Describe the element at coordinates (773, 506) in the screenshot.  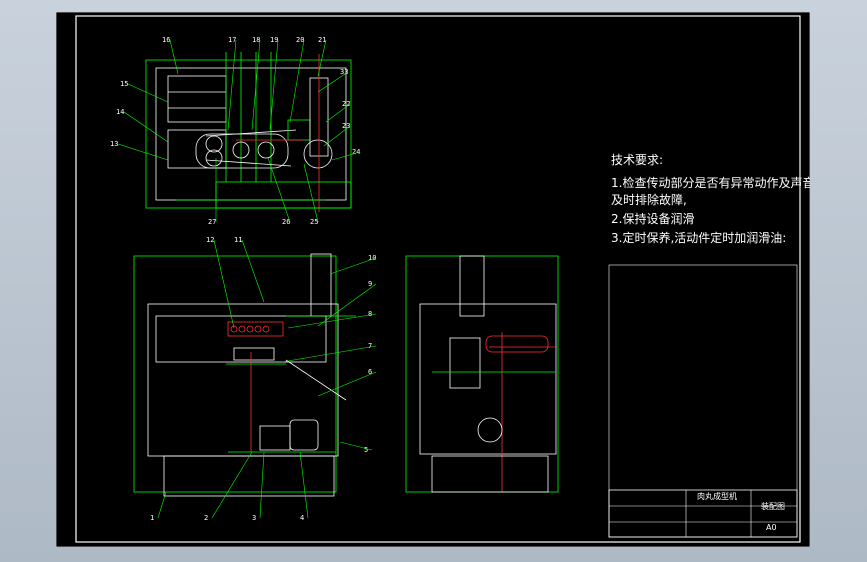
I see `drawing-type: 装配图` at that location.